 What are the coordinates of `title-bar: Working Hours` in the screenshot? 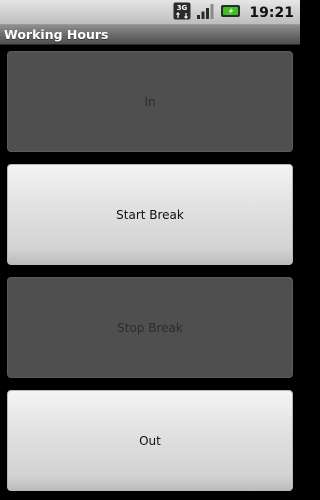 It's located at (150, 35).